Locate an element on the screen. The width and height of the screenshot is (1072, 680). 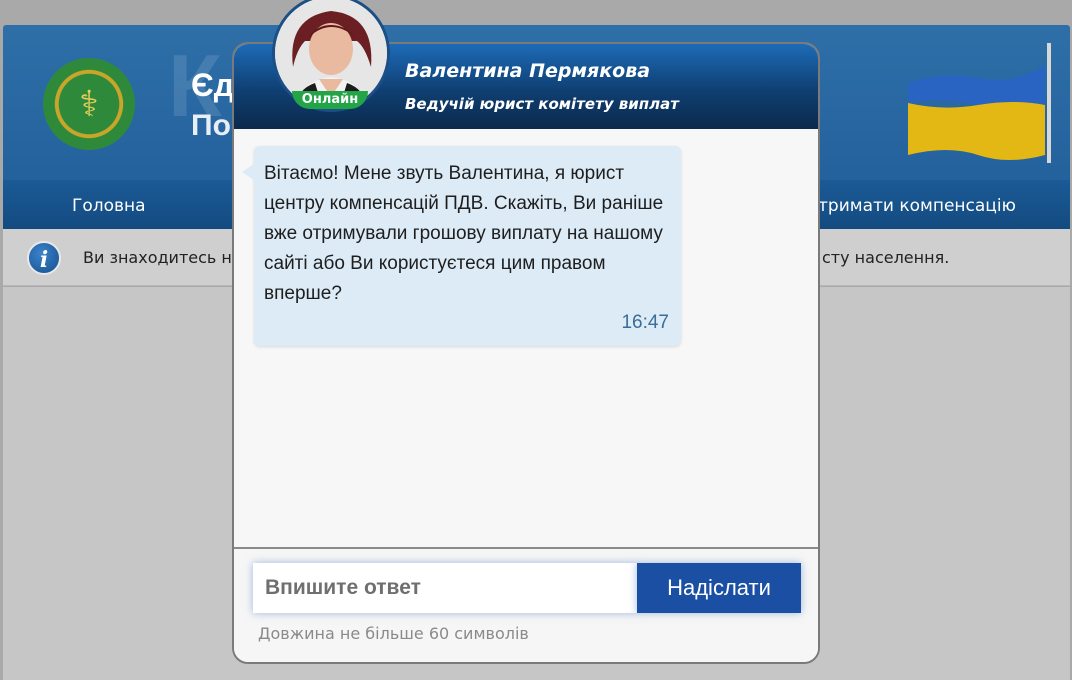
agent-name: Валентина Пермякова is located at coordinates (528, 71).